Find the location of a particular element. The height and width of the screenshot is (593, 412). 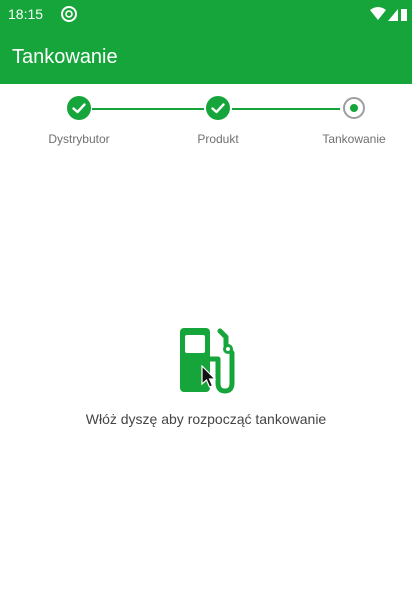

battery-icon is located at coordinates (404, 15).